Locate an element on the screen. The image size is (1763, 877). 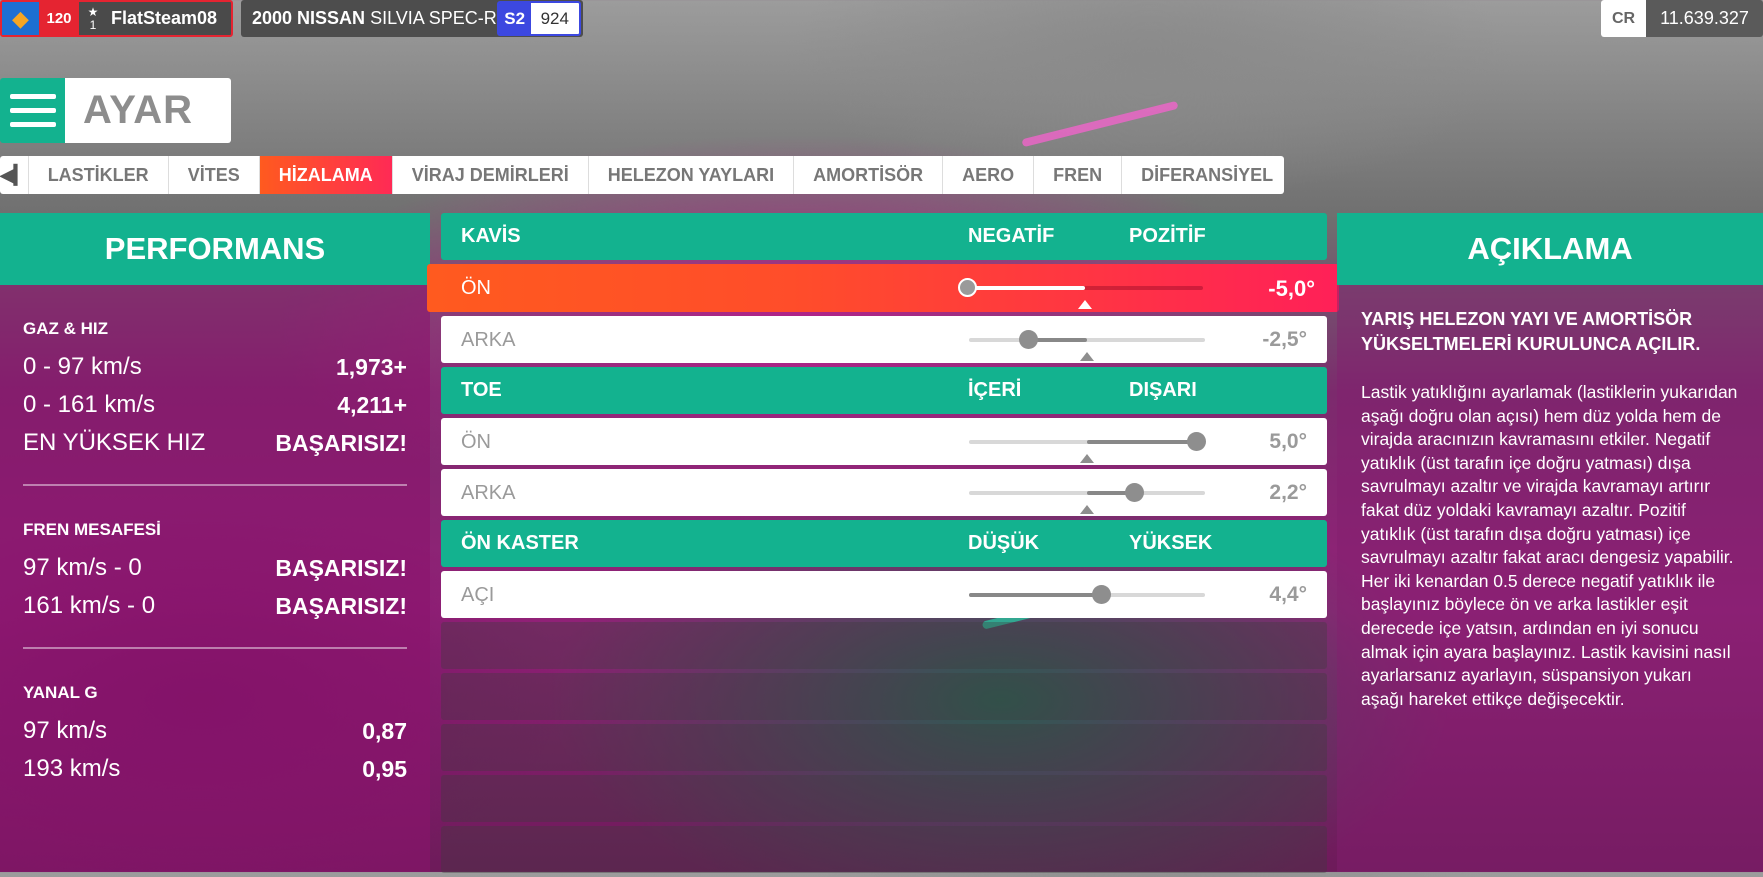
lateral-g-section: YANAL G 97 km/s 0,87 193 km/s 0,95 is located at coordinates (215, 735).